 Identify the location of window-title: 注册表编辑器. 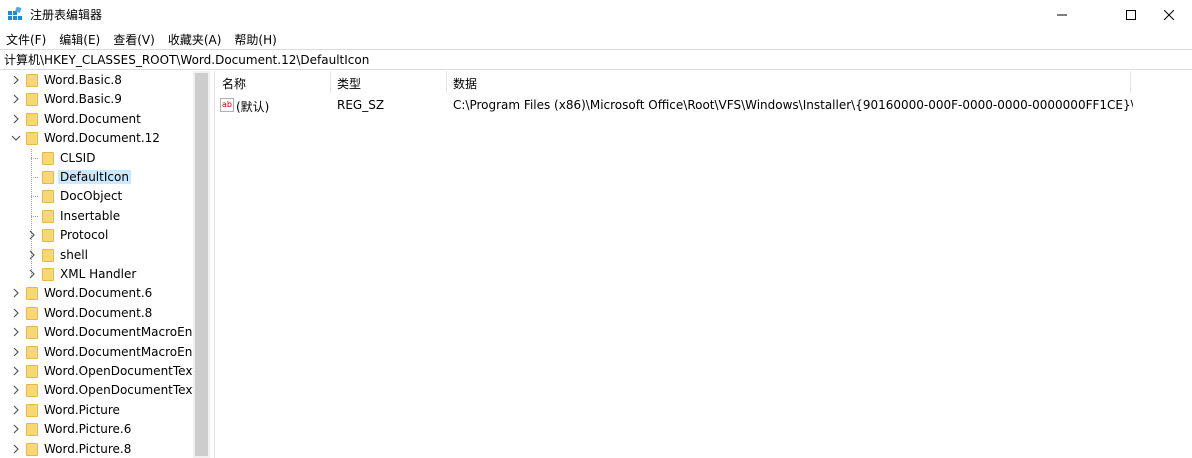
(66, 15).